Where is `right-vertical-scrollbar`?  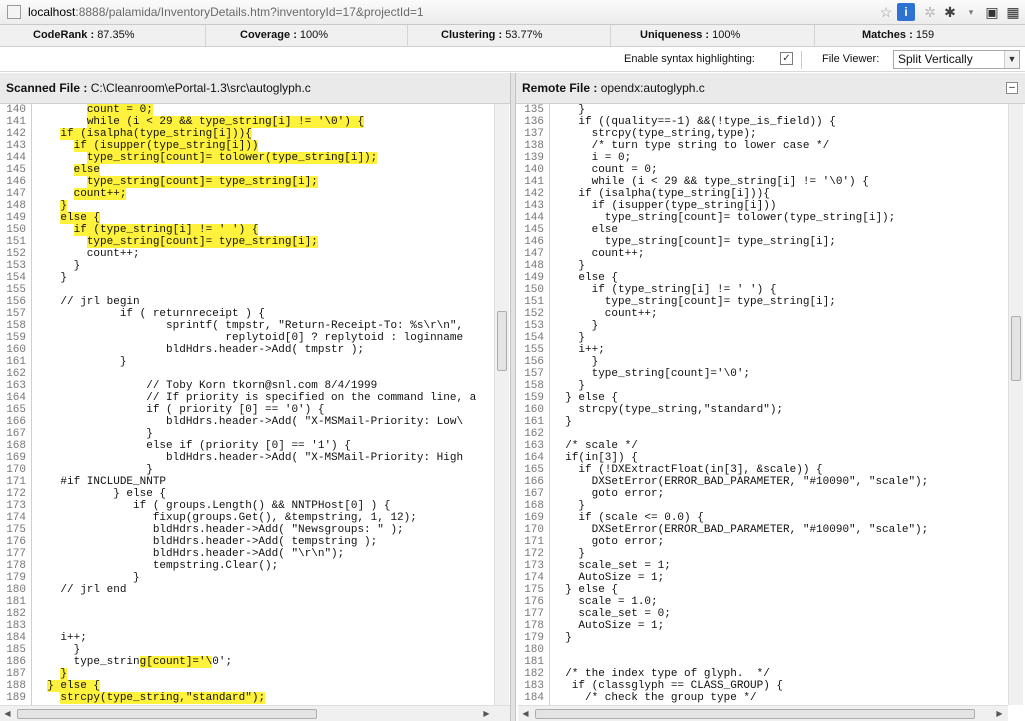
right-vertical-scrollbar is located at coordinates (1015, 404).